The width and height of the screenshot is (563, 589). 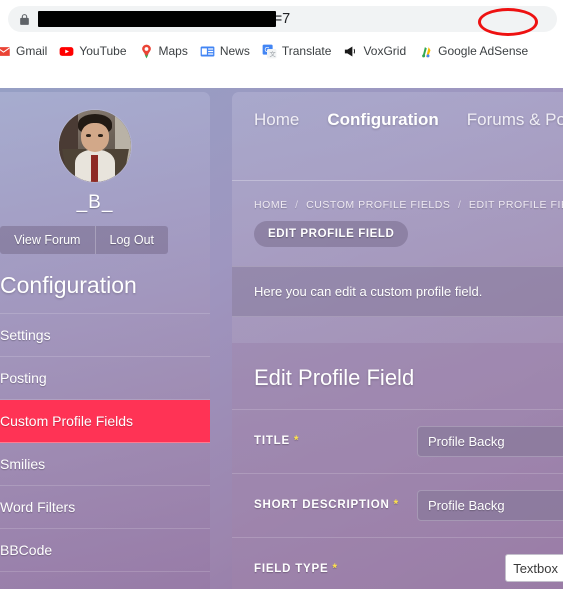 What do you see at coordinates (105, 335) in the screenshot?
I see `sidebar-item-settings: Settings` at bounding box center [105, 335].